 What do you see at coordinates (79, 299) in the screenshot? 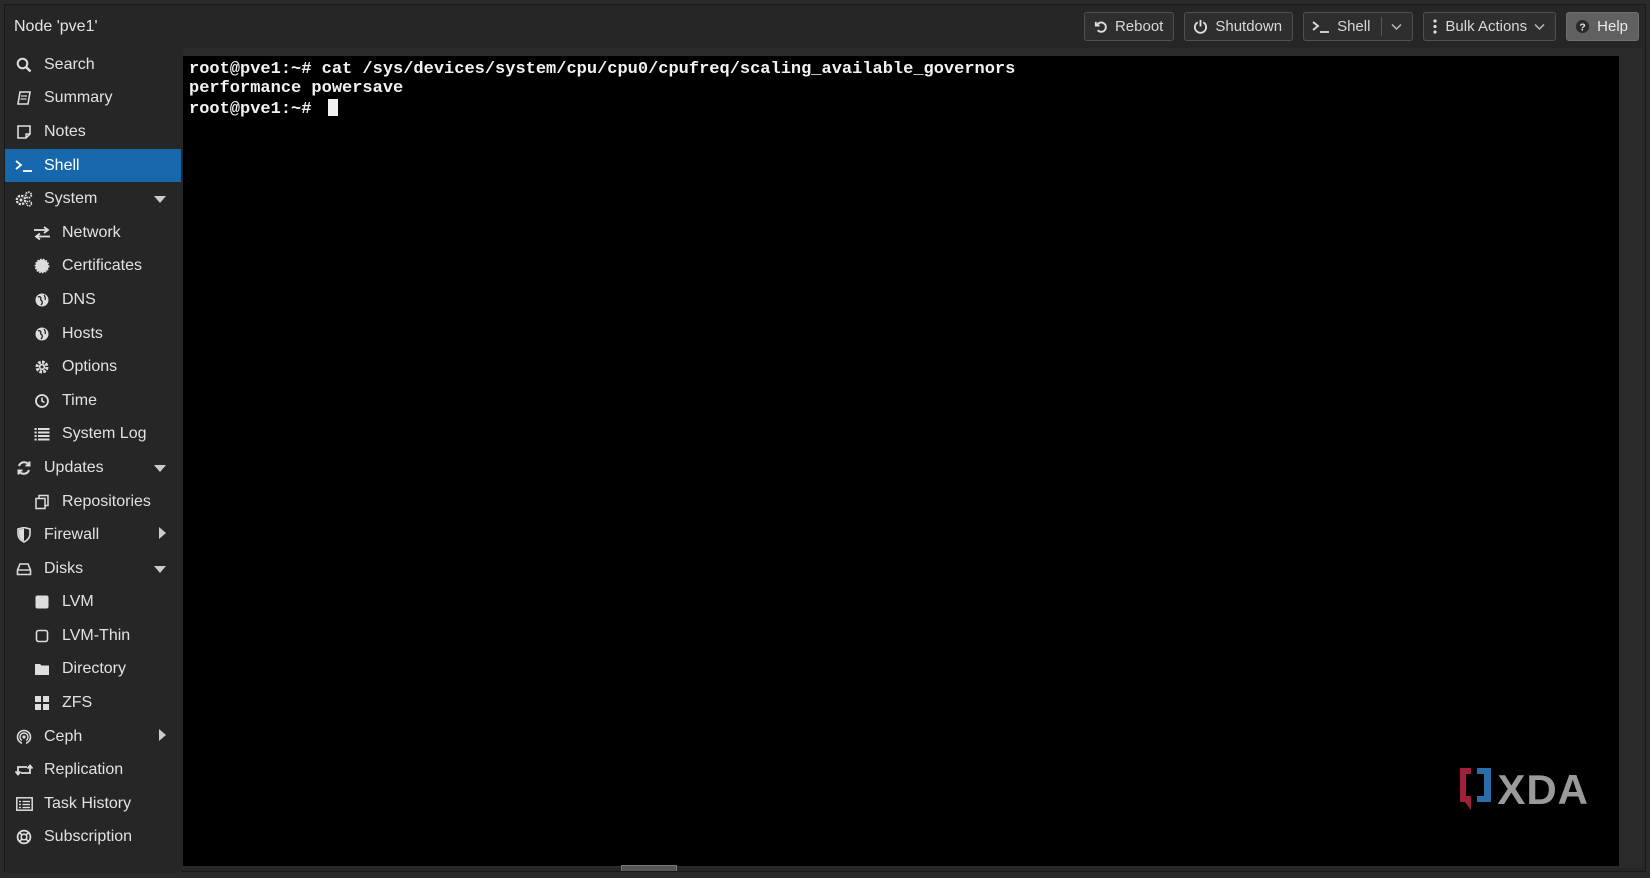
I see `sidebar-item-label: DNS` at bounding box center [79, 299].